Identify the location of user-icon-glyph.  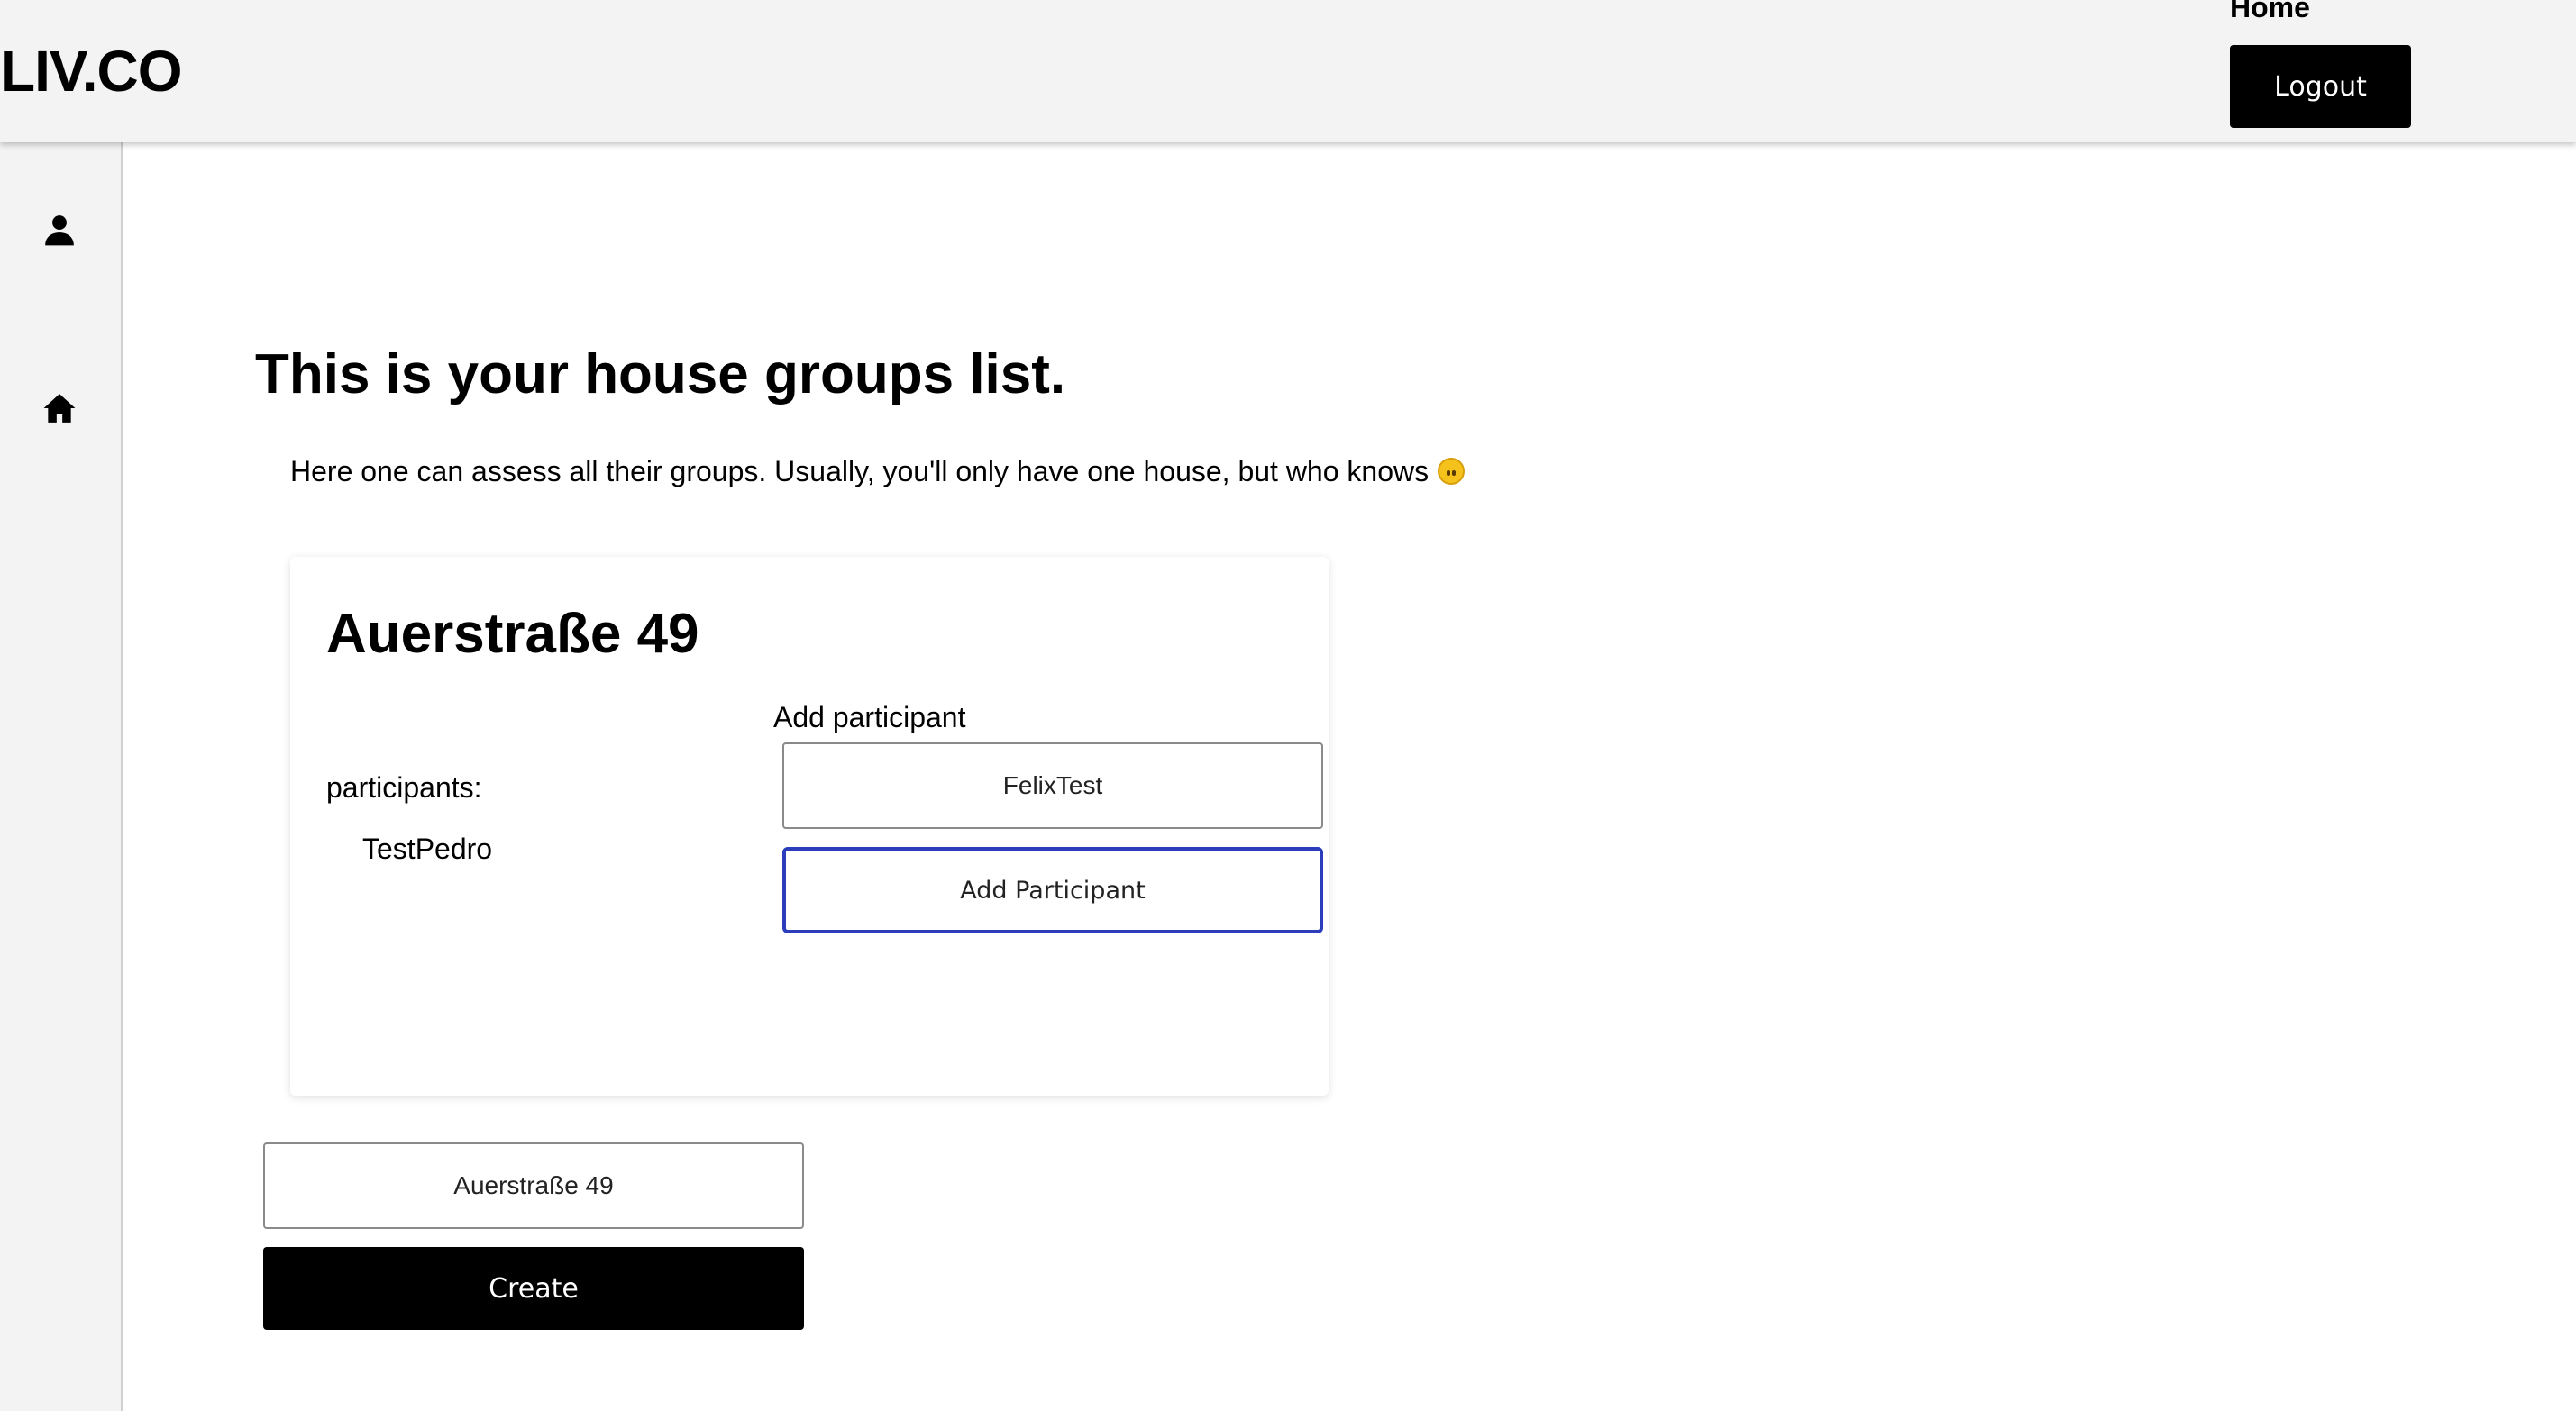
(59, 231).